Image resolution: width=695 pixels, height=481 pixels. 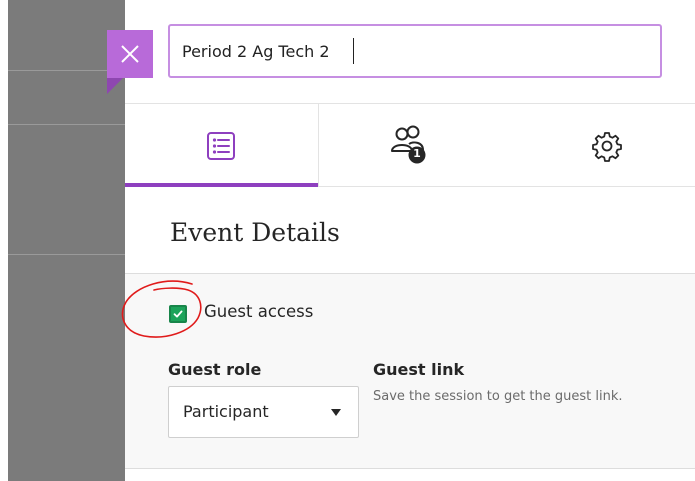 What do you see at coordinates (607, 147) in the screenshot?
I see `gear-icon` at bounding box center [607, 147].